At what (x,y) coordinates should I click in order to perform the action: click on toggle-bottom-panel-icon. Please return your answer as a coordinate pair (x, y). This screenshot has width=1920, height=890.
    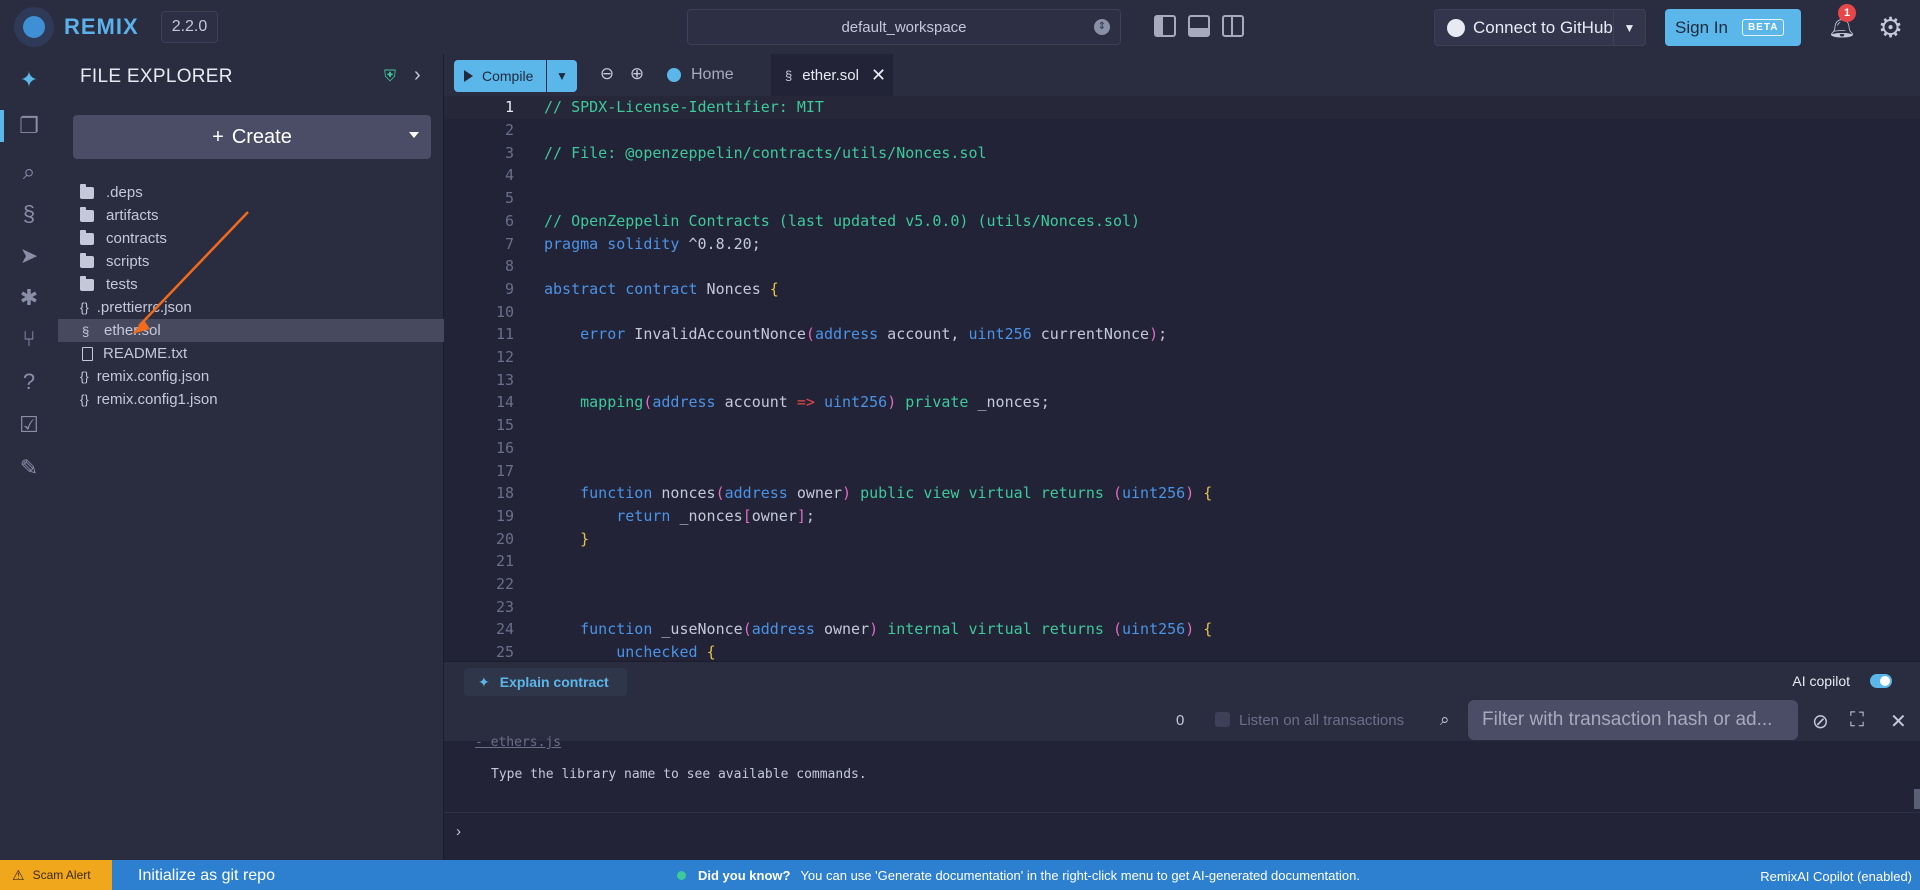
    Looking at the image, I should click on (1199, 26).